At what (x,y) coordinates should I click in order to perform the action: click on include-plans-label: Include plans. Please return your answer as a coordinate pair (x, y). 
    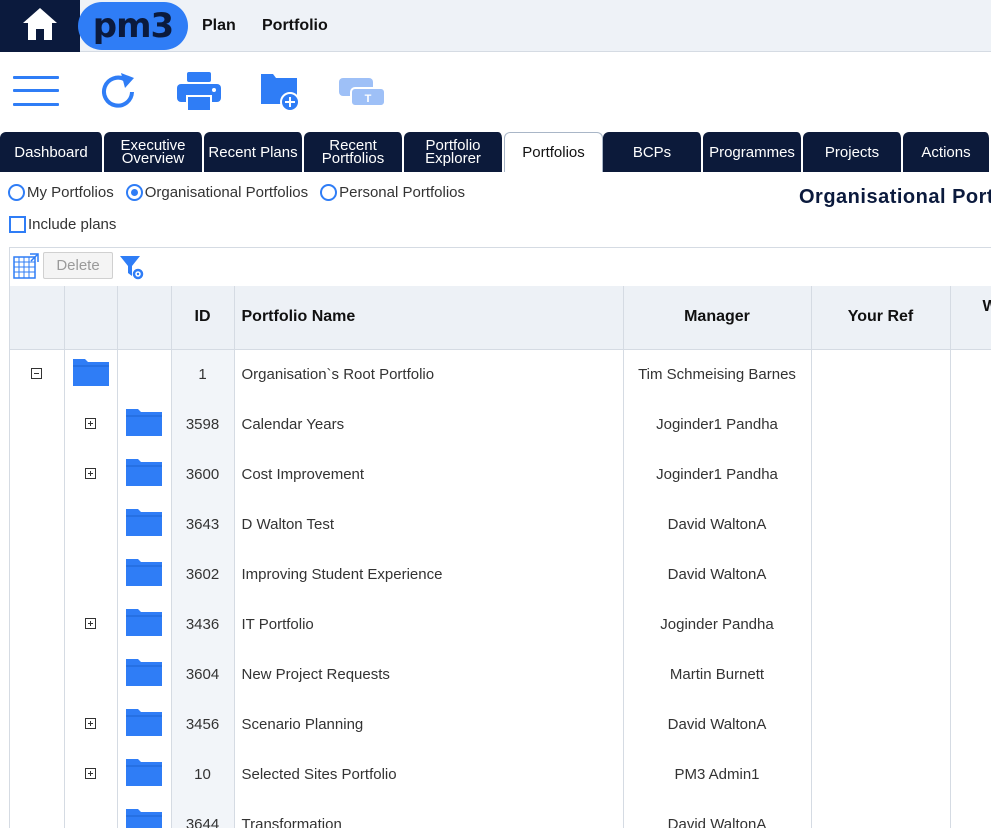
    Looking at the image, I should click on (72, 224).